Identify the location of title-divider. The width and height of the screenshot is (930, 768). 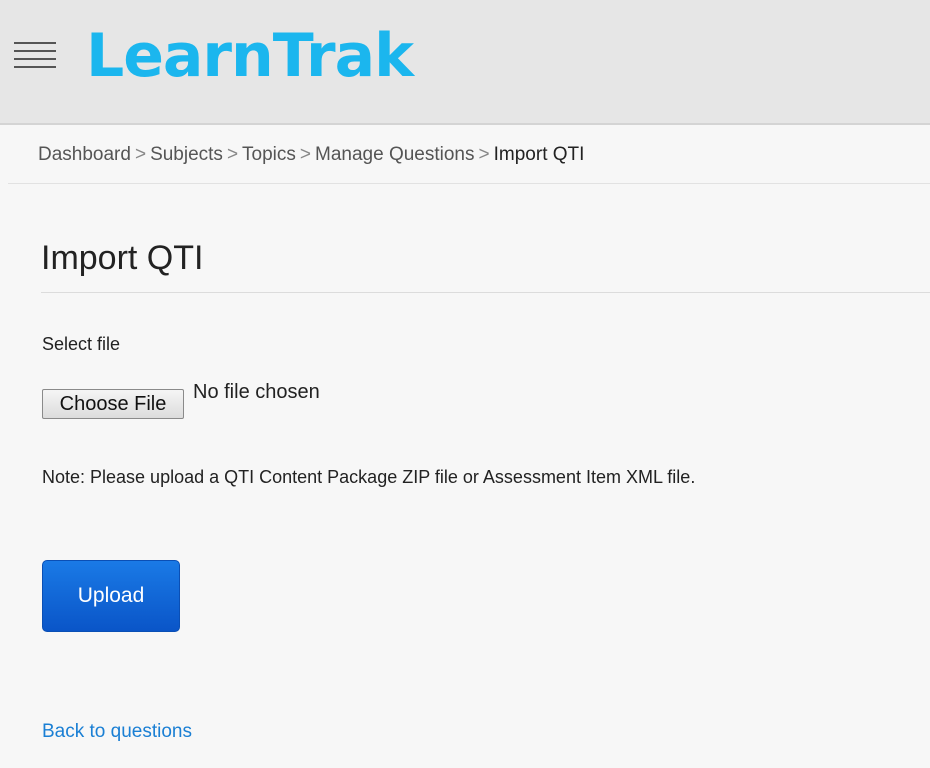
(485, 292).